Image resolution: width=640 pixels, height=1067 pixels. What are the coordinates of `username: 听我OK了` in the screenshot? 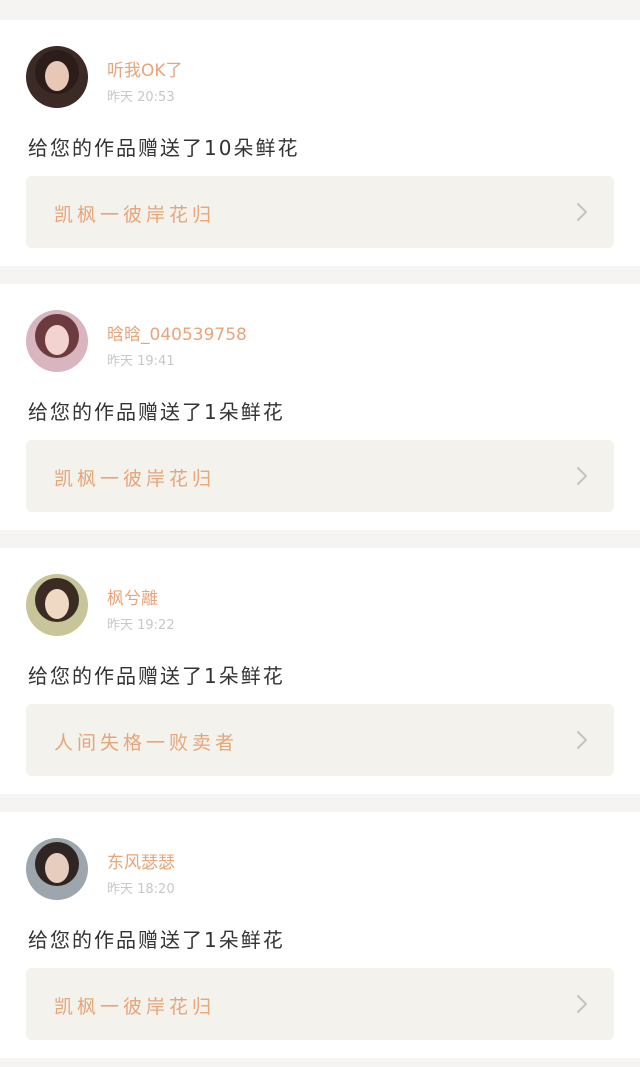 It's located at (145, 68).